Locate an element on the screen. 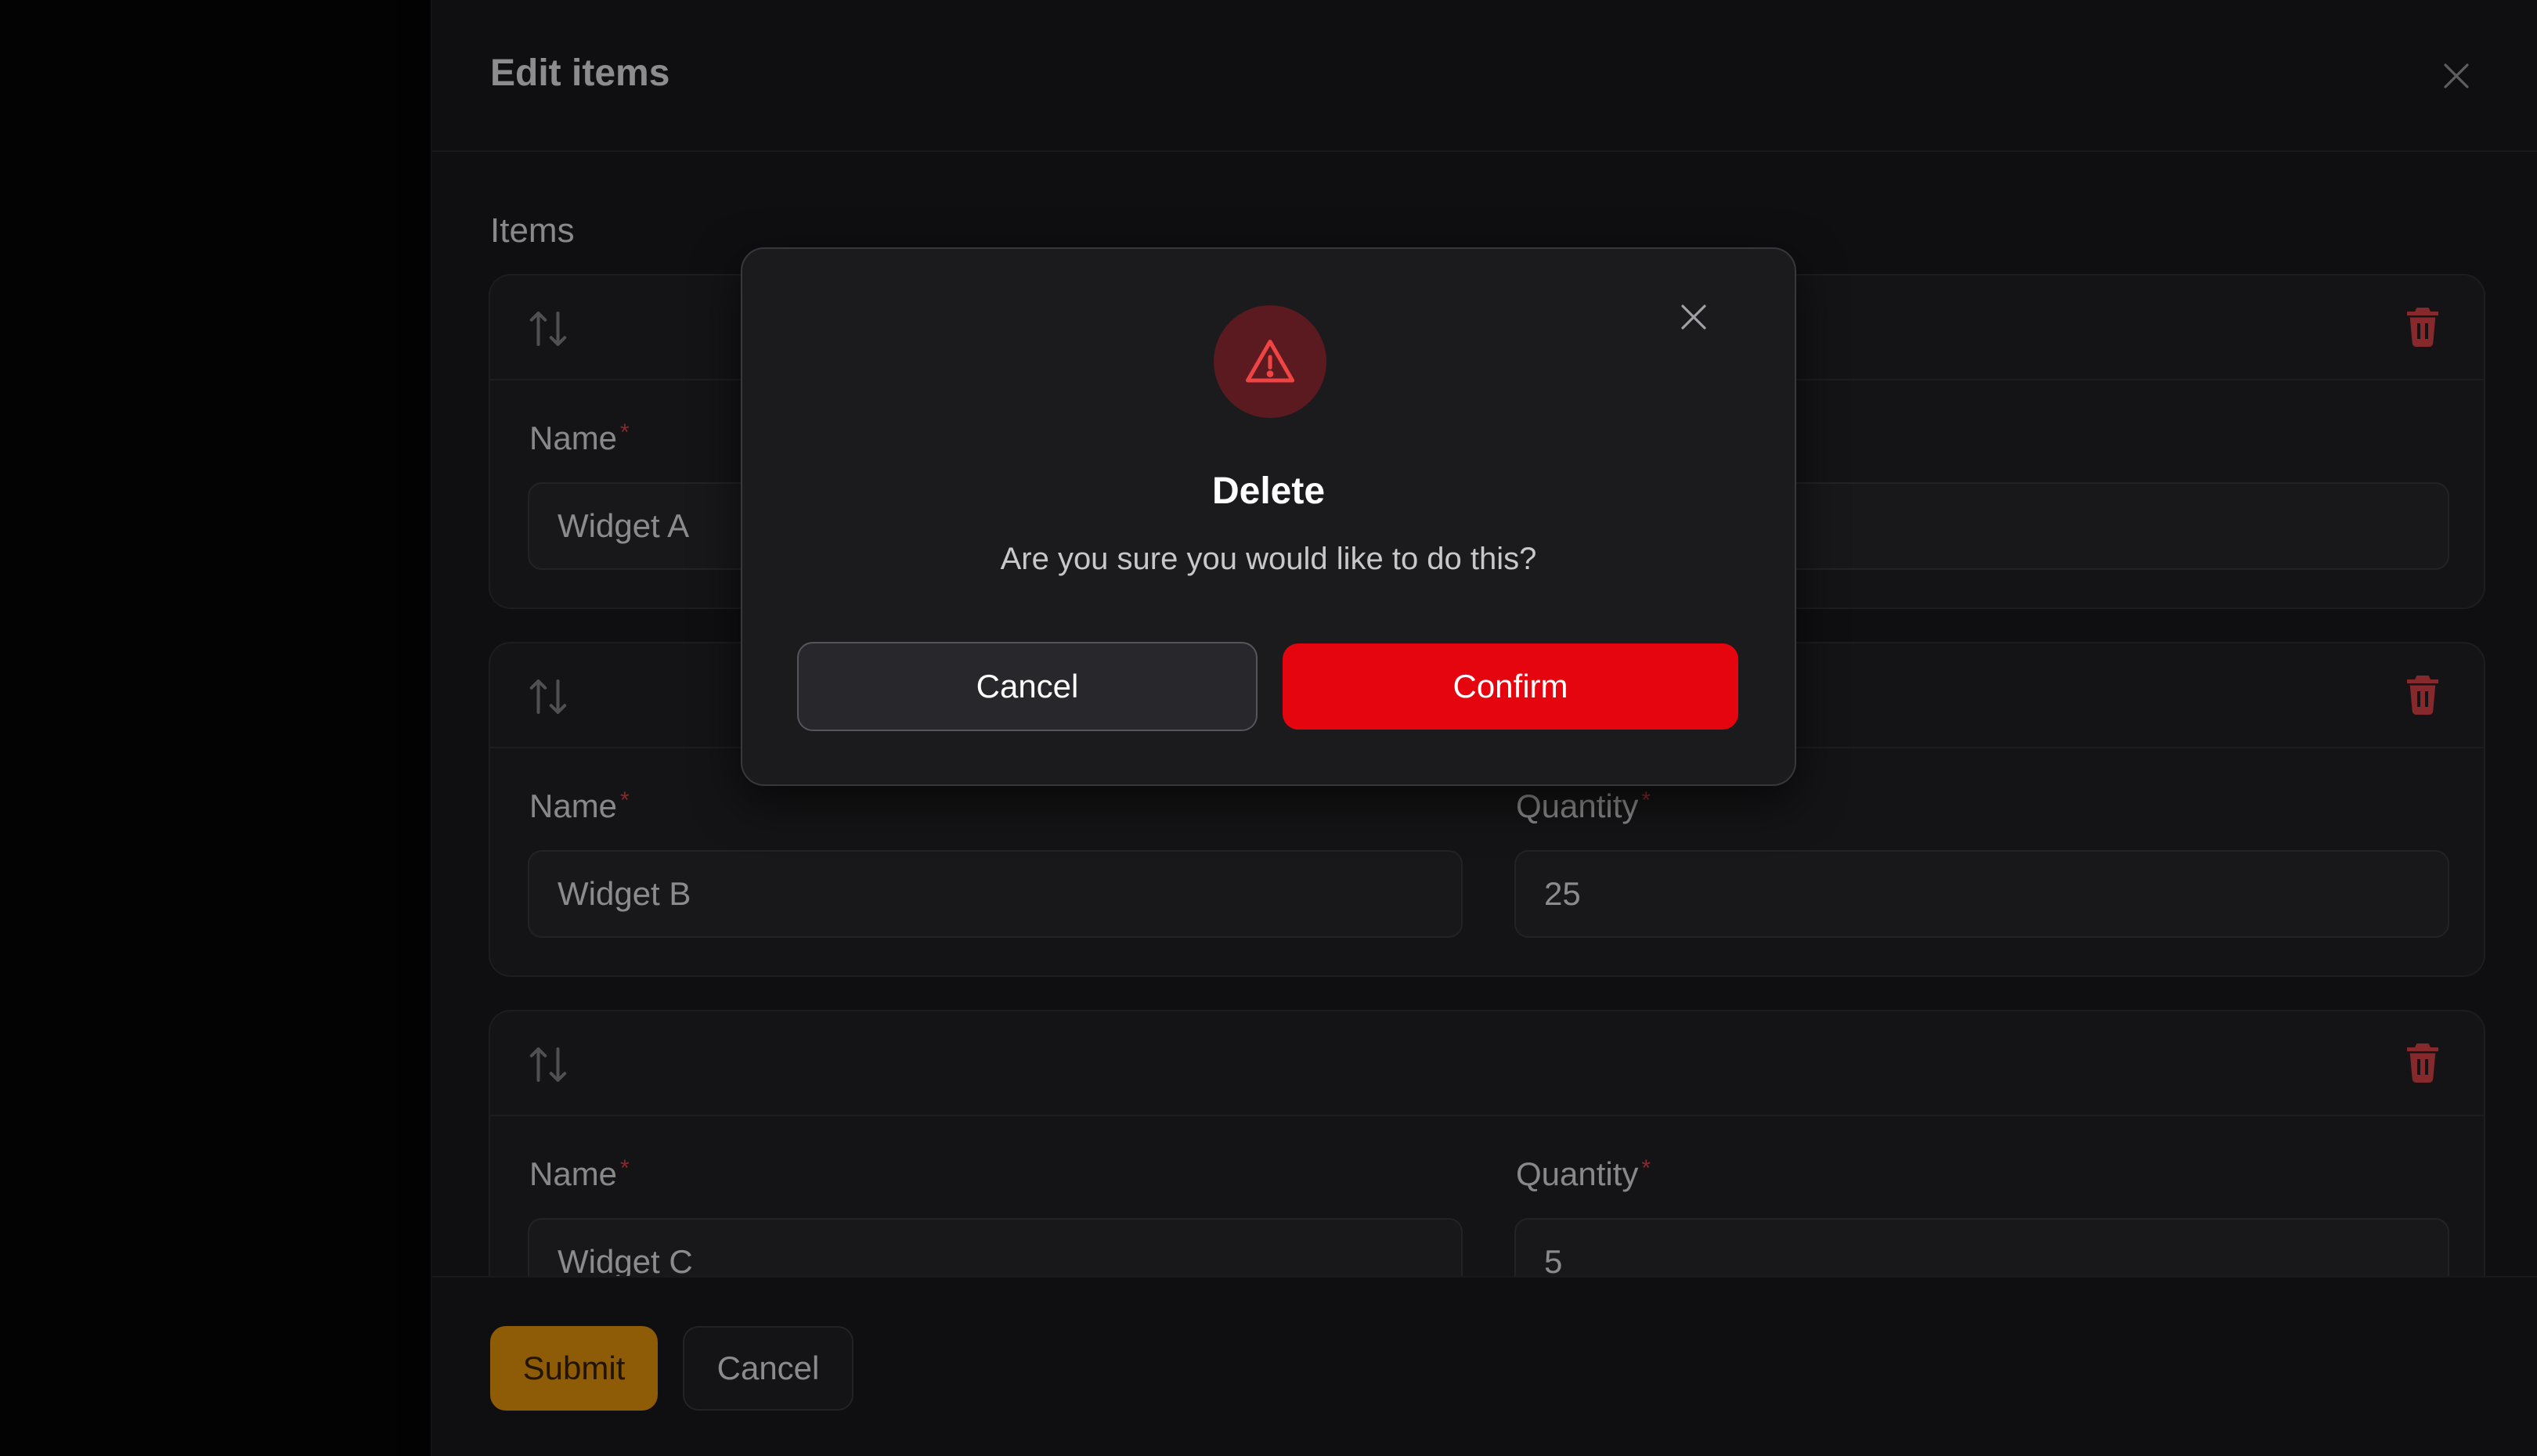  warning-triangle-icon is located at coordinates (1270, 361).